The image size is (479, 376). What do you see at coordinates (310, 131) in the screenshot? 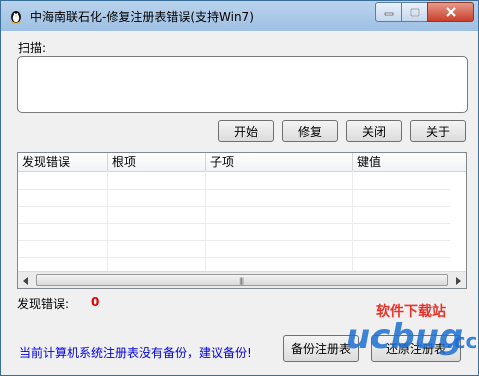
I see `repair-button: 修复` at bounding box center [310, 131].